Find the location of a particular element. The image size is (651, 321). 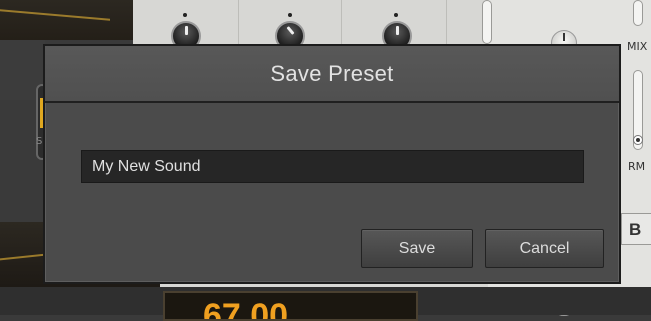

background-envelope-display-top is located at coordinates (67, 20).